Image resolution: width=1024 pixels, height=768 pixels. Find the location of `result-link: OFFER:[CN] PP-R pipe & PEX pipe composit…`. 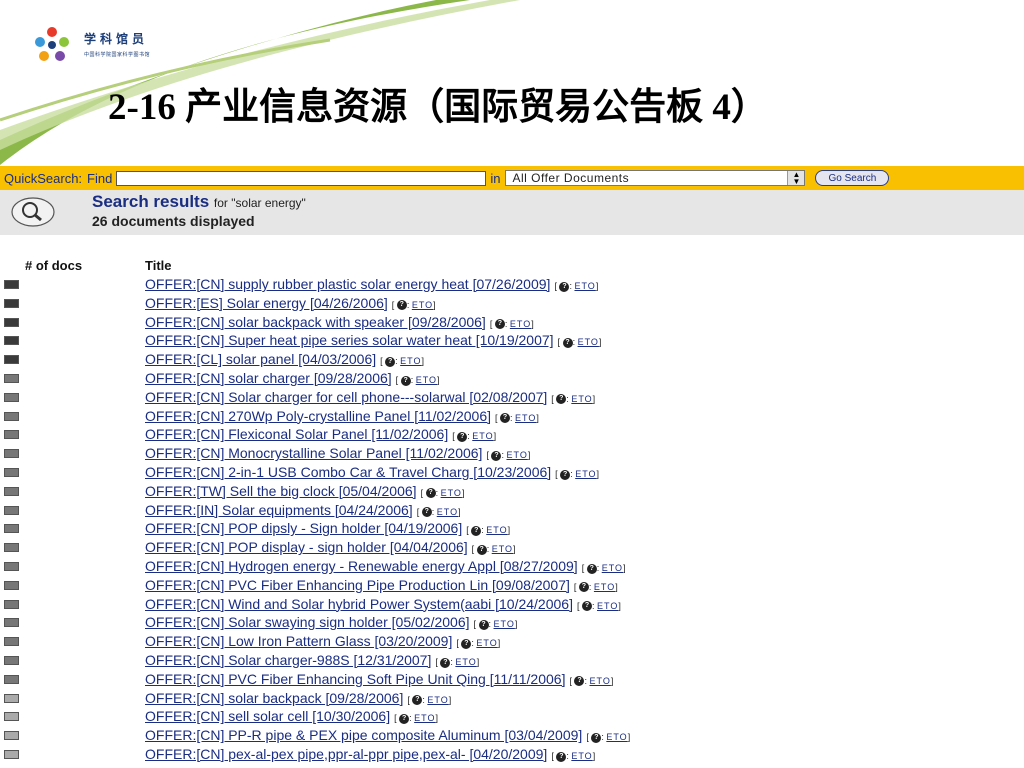

result-link: OFFER:[CN] PP-R pipe & PEX pipe composit… is located at coordinates (363, 735).